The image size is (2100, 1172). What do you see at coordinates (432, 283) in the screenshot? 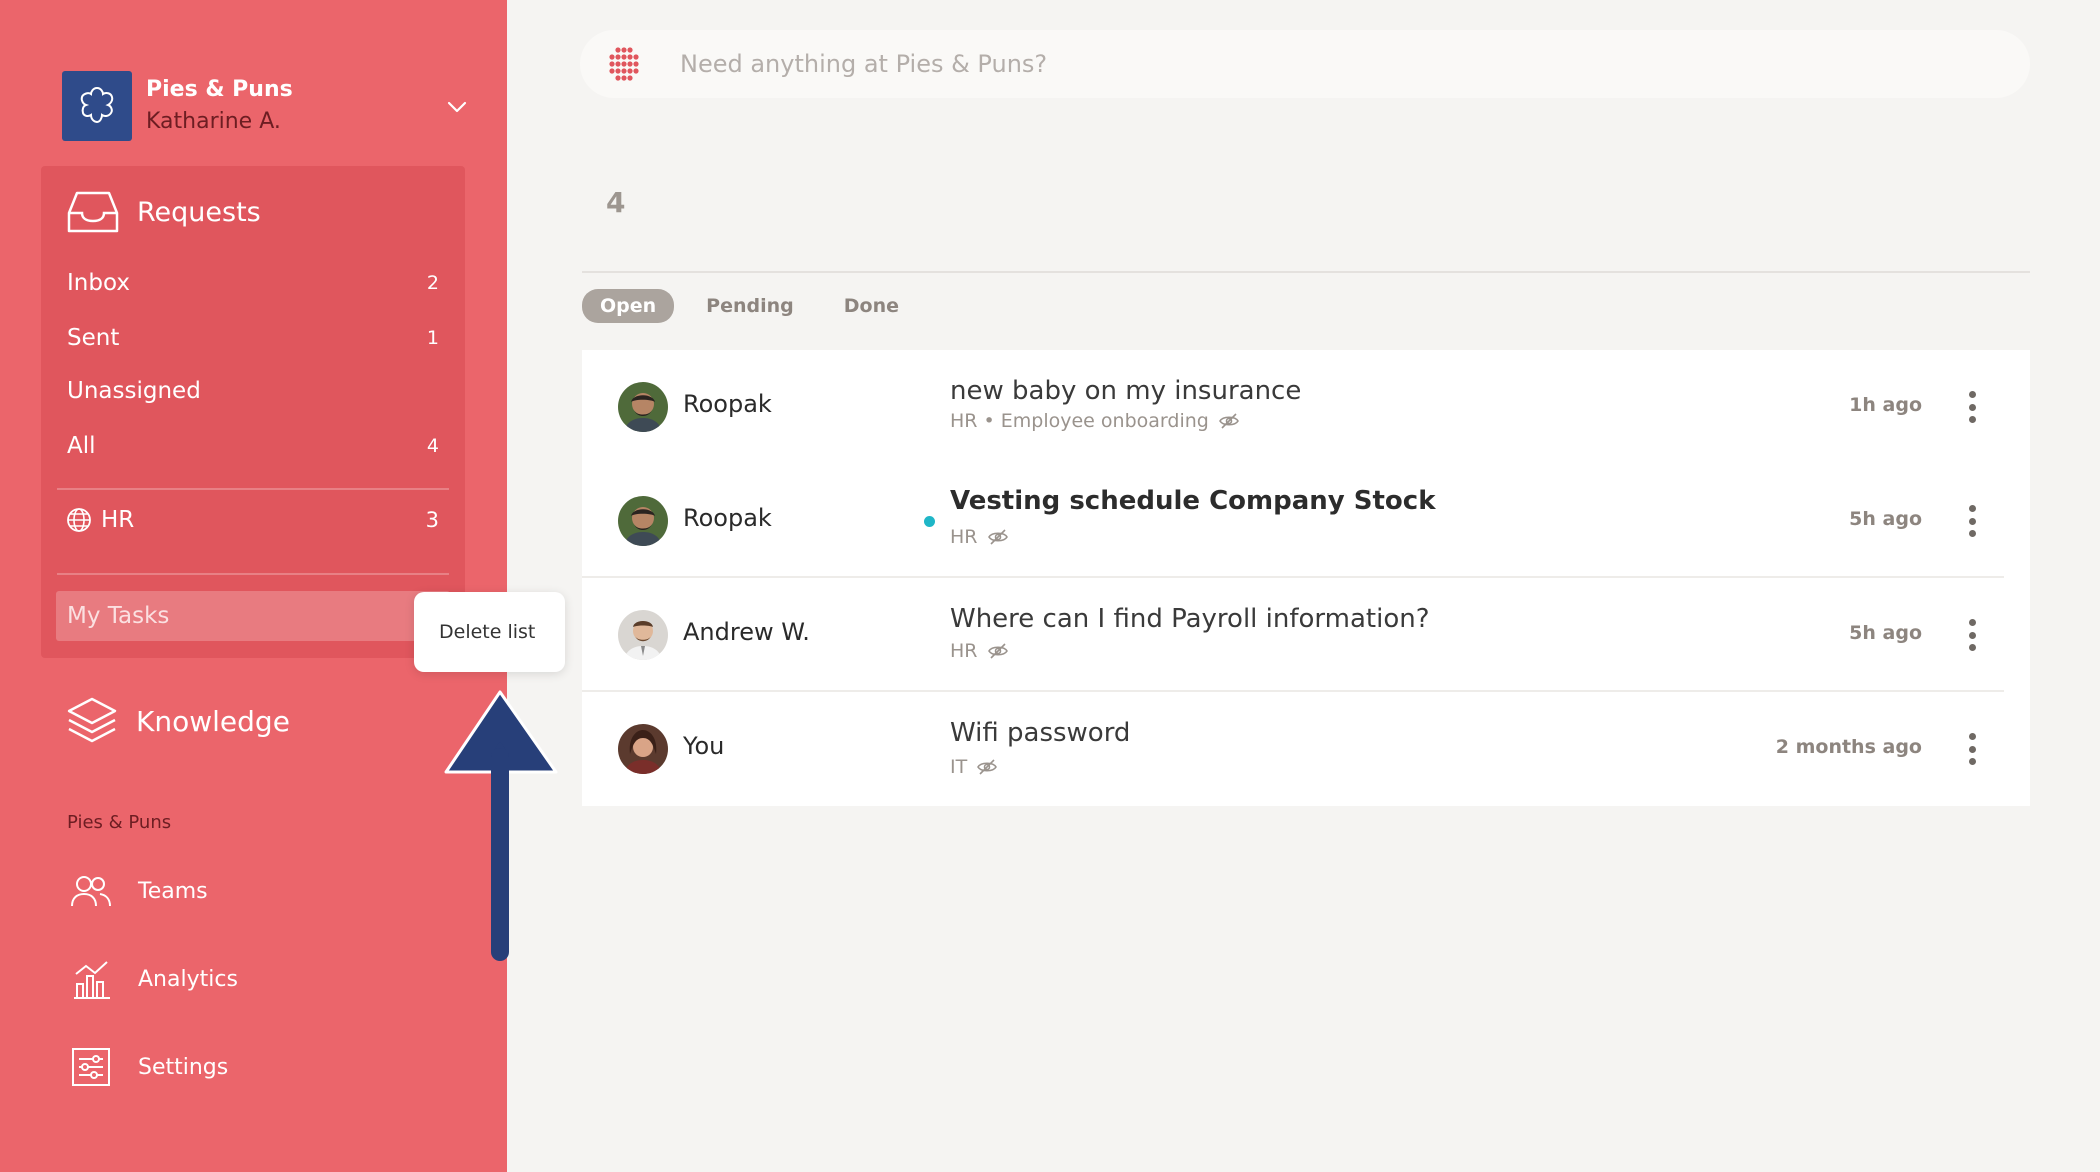
I see `count-badge: 2` at bounding box center [432, 283].